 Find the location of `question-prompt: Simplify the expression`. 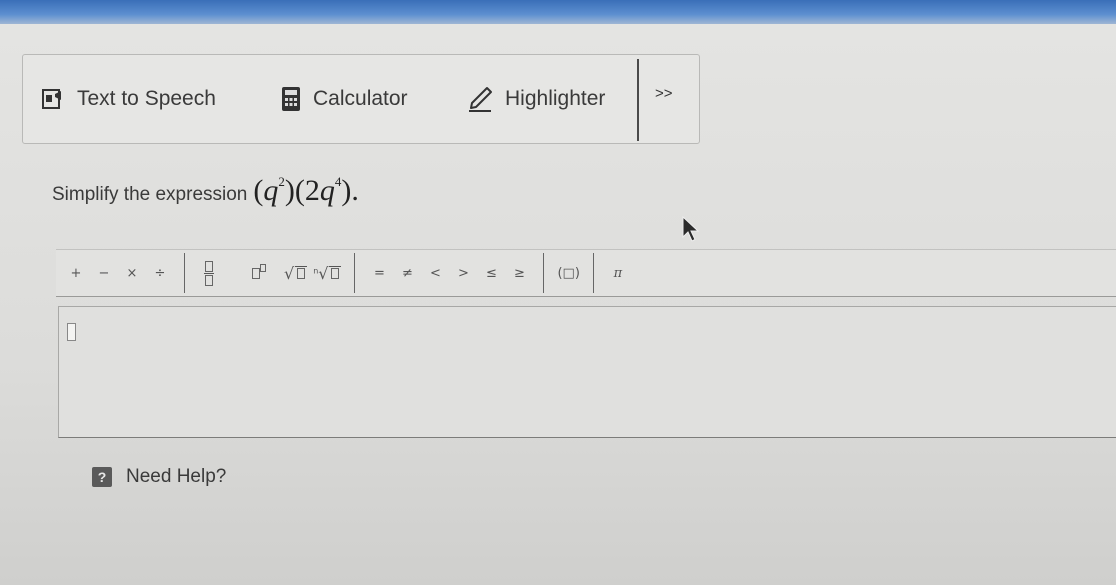

question-prompt: Simplify the expression is located at coordinates (150, 194).